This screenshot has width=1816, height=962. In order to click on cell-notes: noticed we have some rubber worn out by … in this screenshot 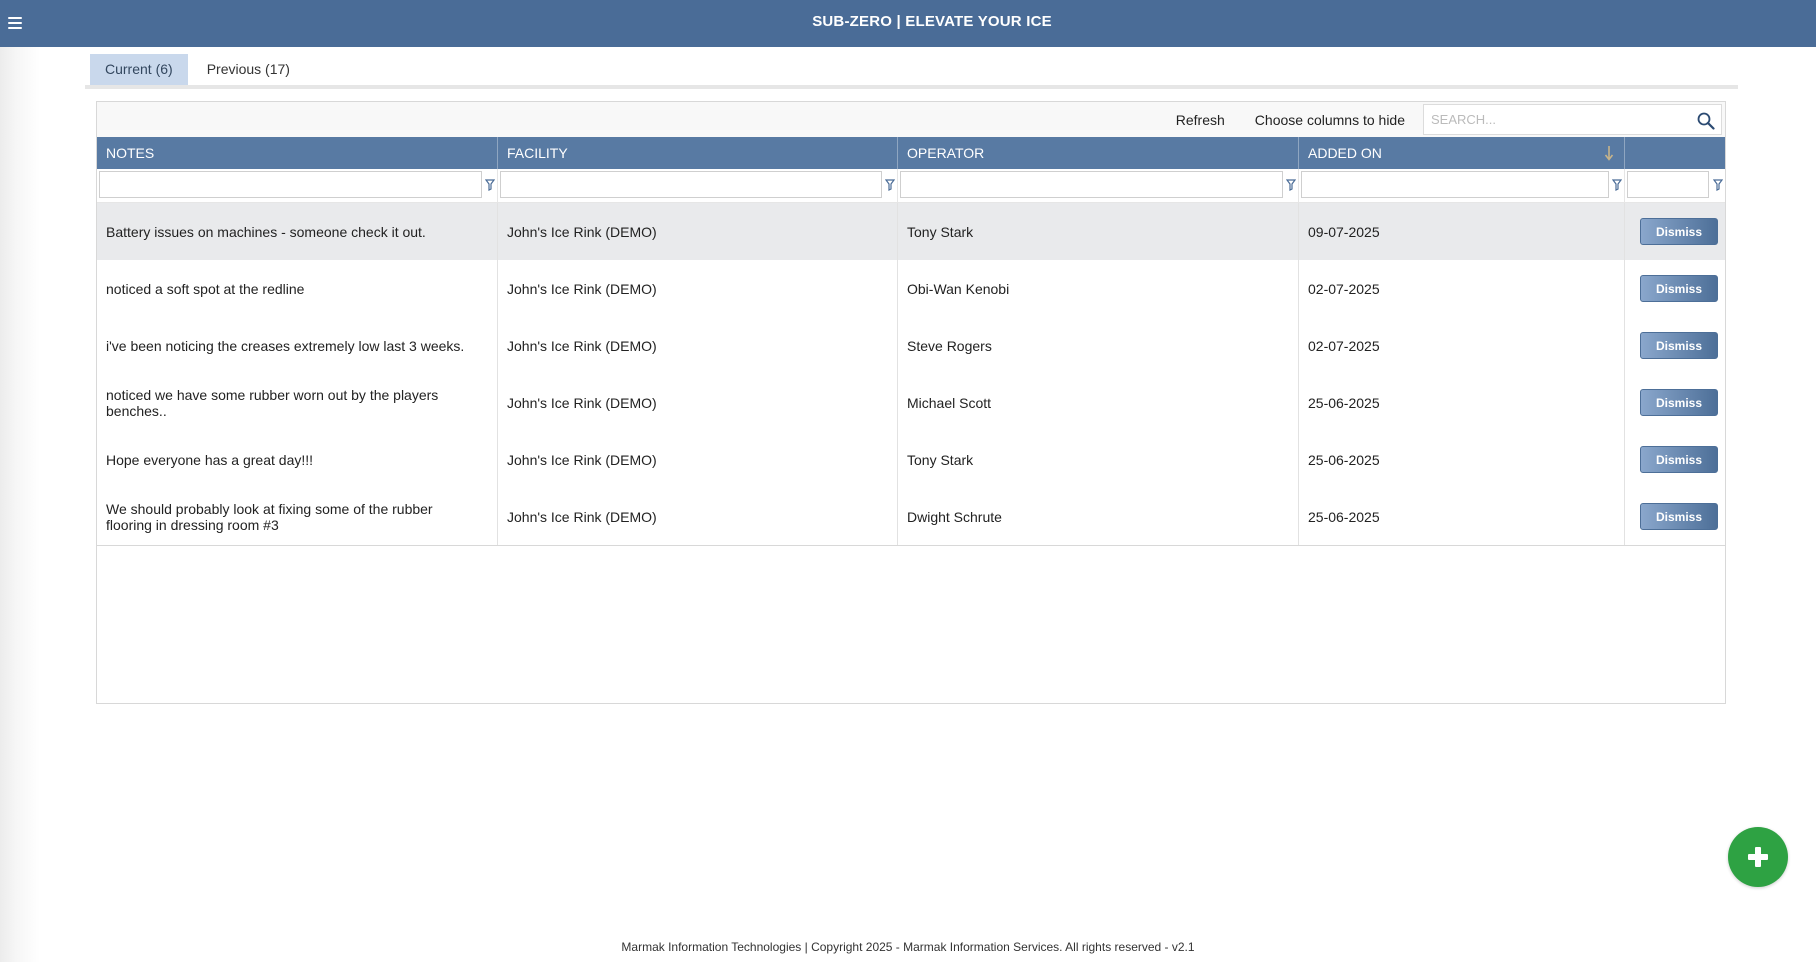, I will do `click(297, 402)`.